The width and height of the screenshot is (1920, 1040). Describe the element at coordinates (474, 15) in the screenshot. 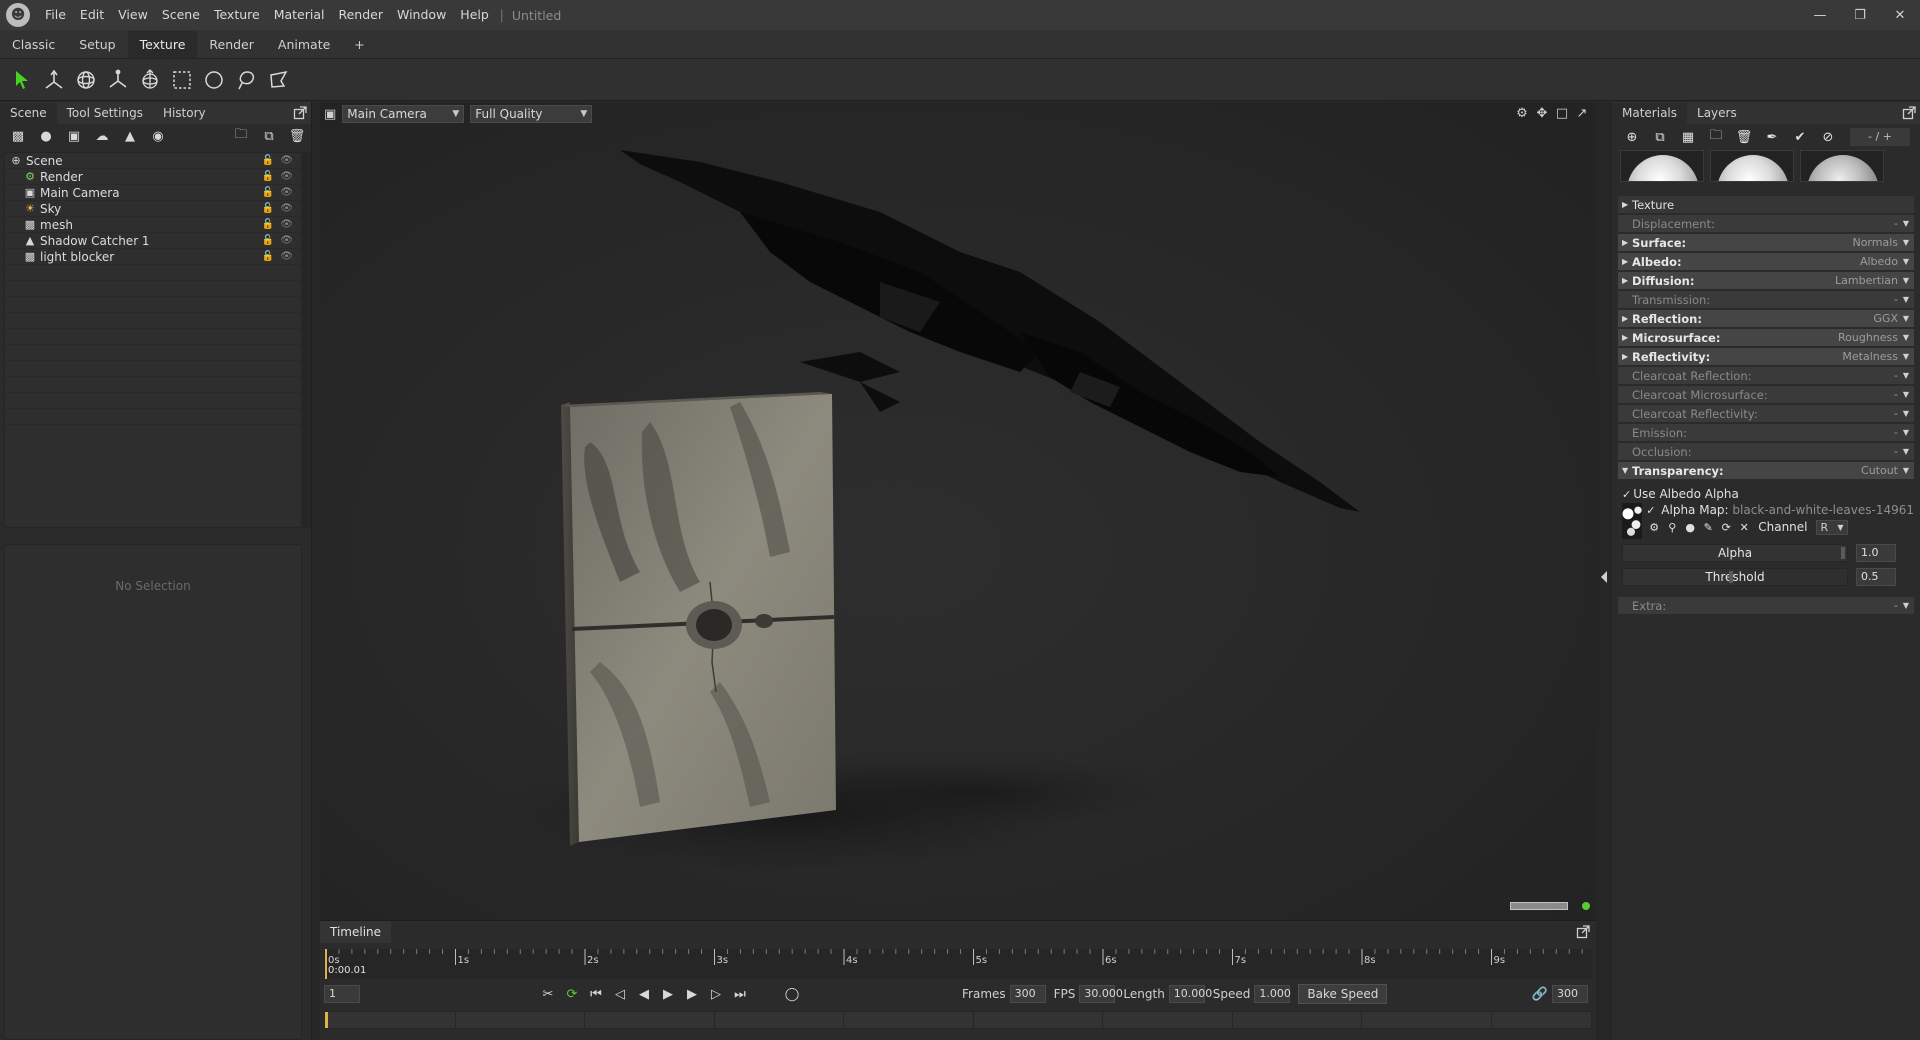

I see `menu-help: Help` at that location.